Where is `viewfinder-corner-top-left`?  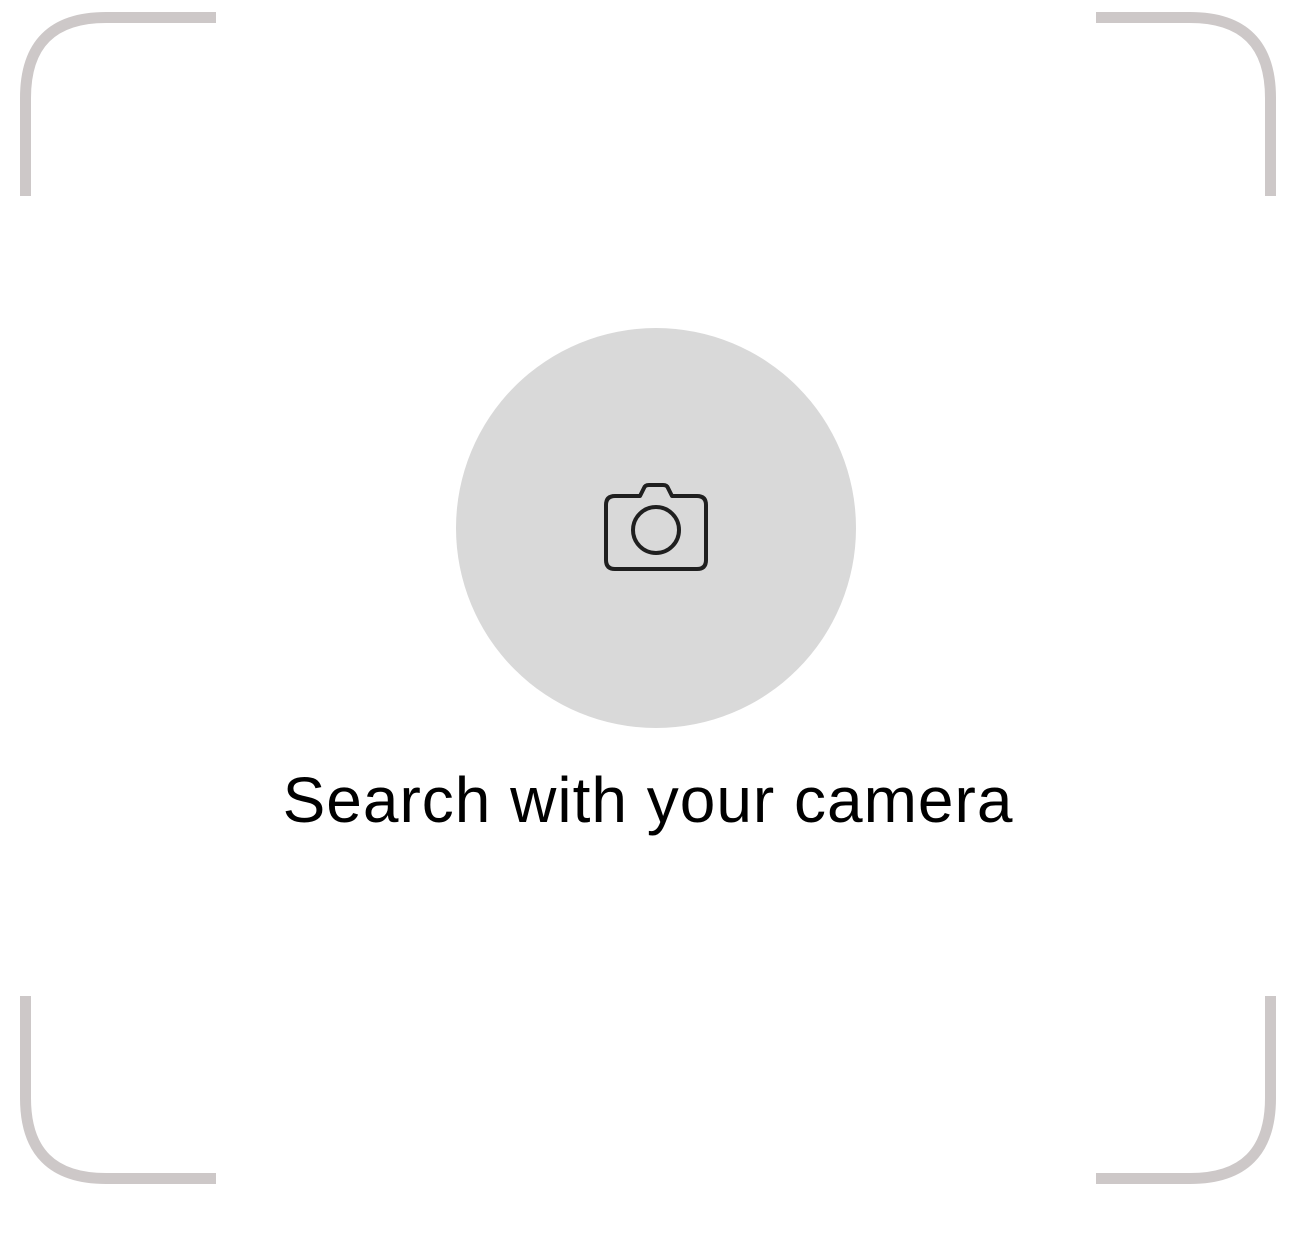 viewfinder-corner-top-left is located at coordinates (118, 104).